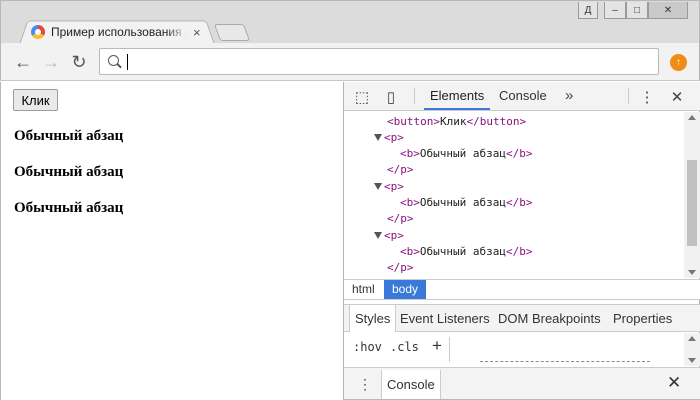 The width and height of the screenshot is (700, 400). Describe the element at coordinates (386, 61) in the screenshot. I see `address-input` at that location.